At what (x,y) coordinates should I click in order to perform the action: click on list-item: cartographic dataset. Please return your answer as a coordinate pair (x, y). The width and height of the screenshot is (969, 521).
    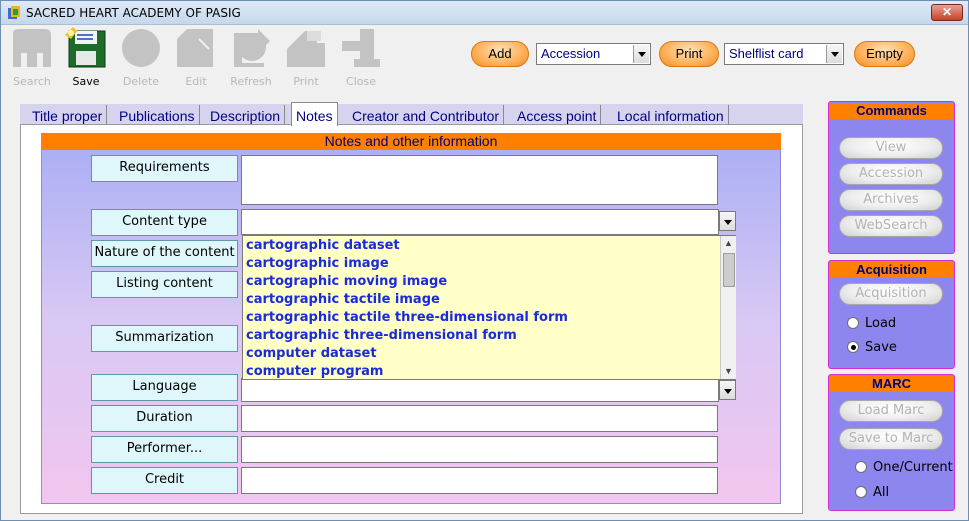
    Looking at the image, I should click on (323, 245).